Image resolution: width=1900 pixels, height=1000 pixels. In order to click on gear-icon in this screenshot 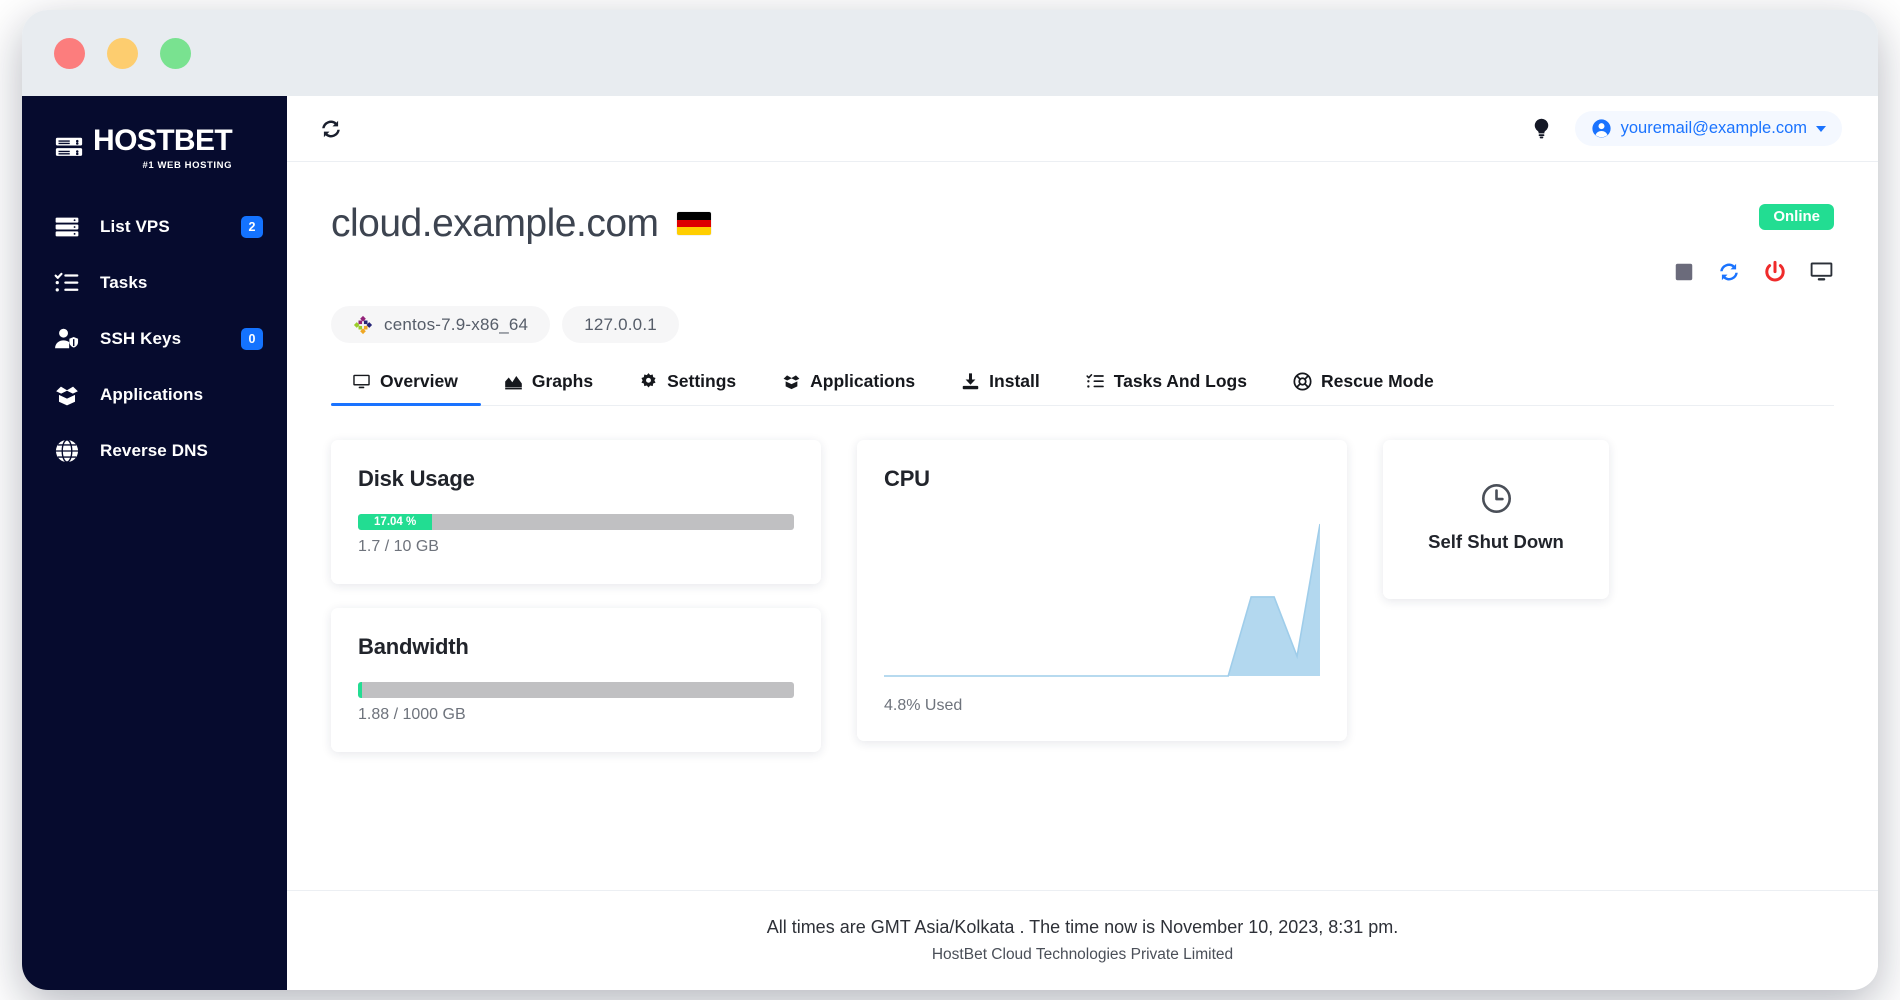, I will do `click(648, 380)`.